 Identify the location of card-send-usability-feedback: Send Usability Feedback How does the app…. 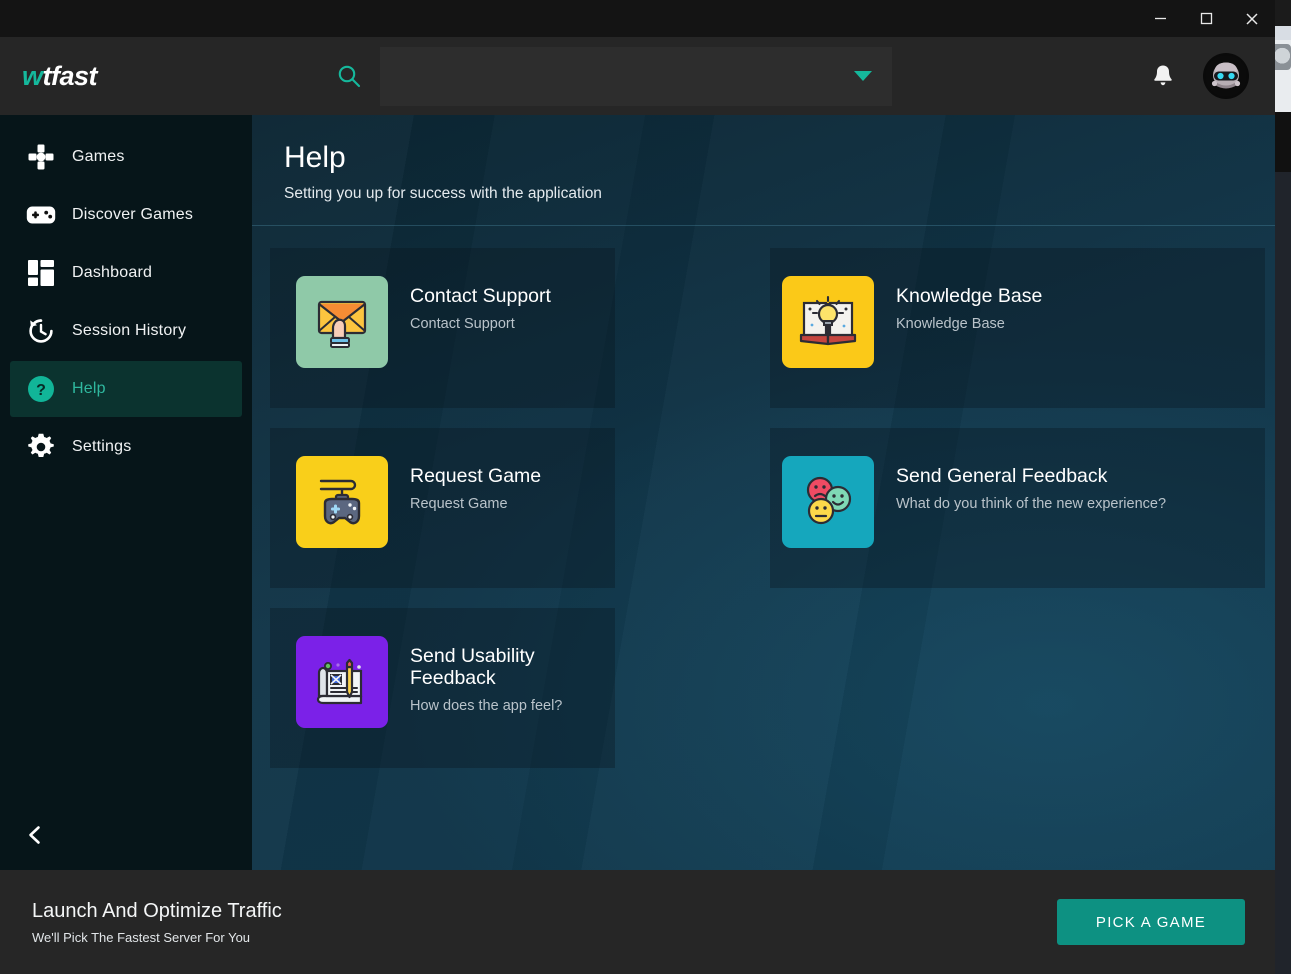
(442, 687).